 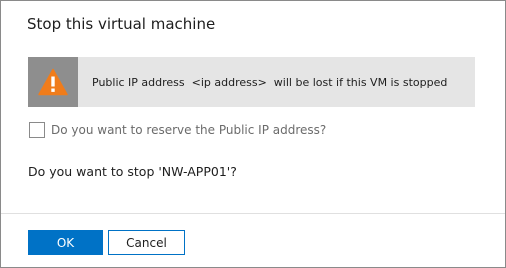 What do you see at coordinates (253, 213) in the screenshot?
I see `footer-divider` at bounding box center [253, 213].